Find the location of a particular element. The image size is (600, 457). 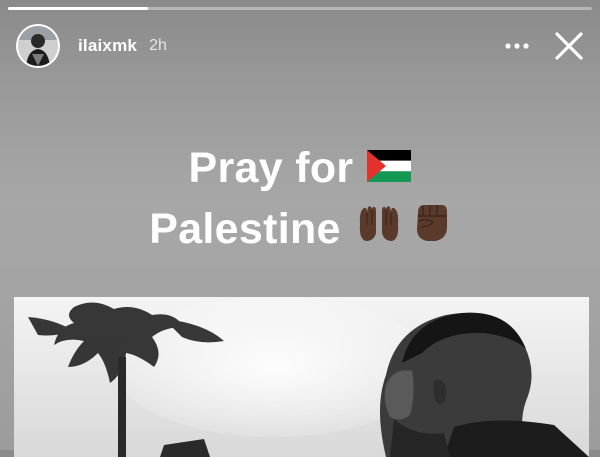

story-progress-track is located at coordinates (300, 8).